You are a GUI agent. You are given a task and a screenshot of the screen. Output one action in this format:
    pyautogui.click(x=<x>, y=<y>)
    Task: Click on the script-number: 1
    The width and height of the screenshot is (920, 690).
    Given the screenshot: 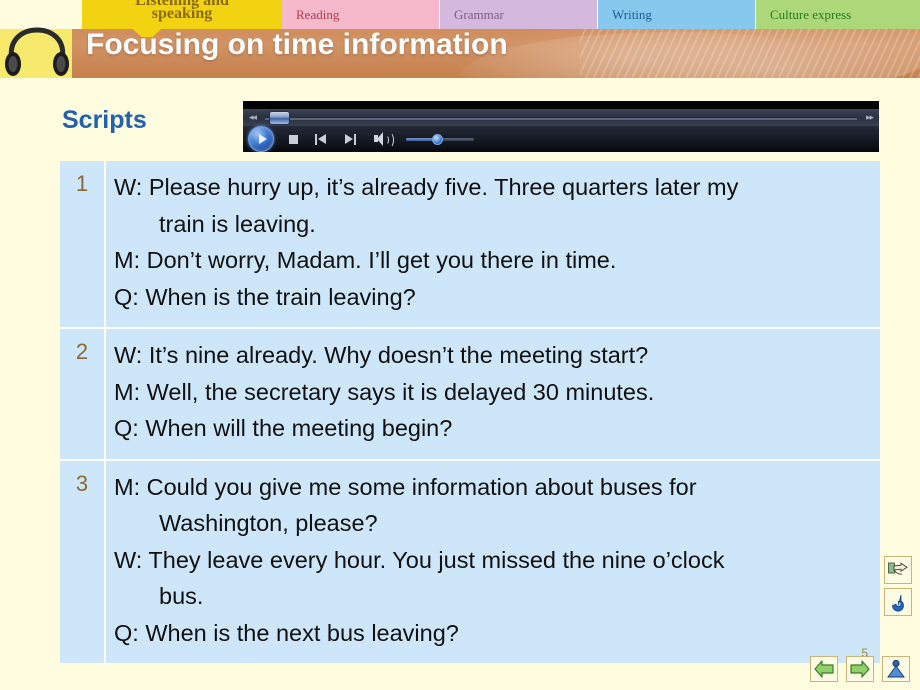 What is the action you would take?
    pyautogui.click(x=83, y=244)
    